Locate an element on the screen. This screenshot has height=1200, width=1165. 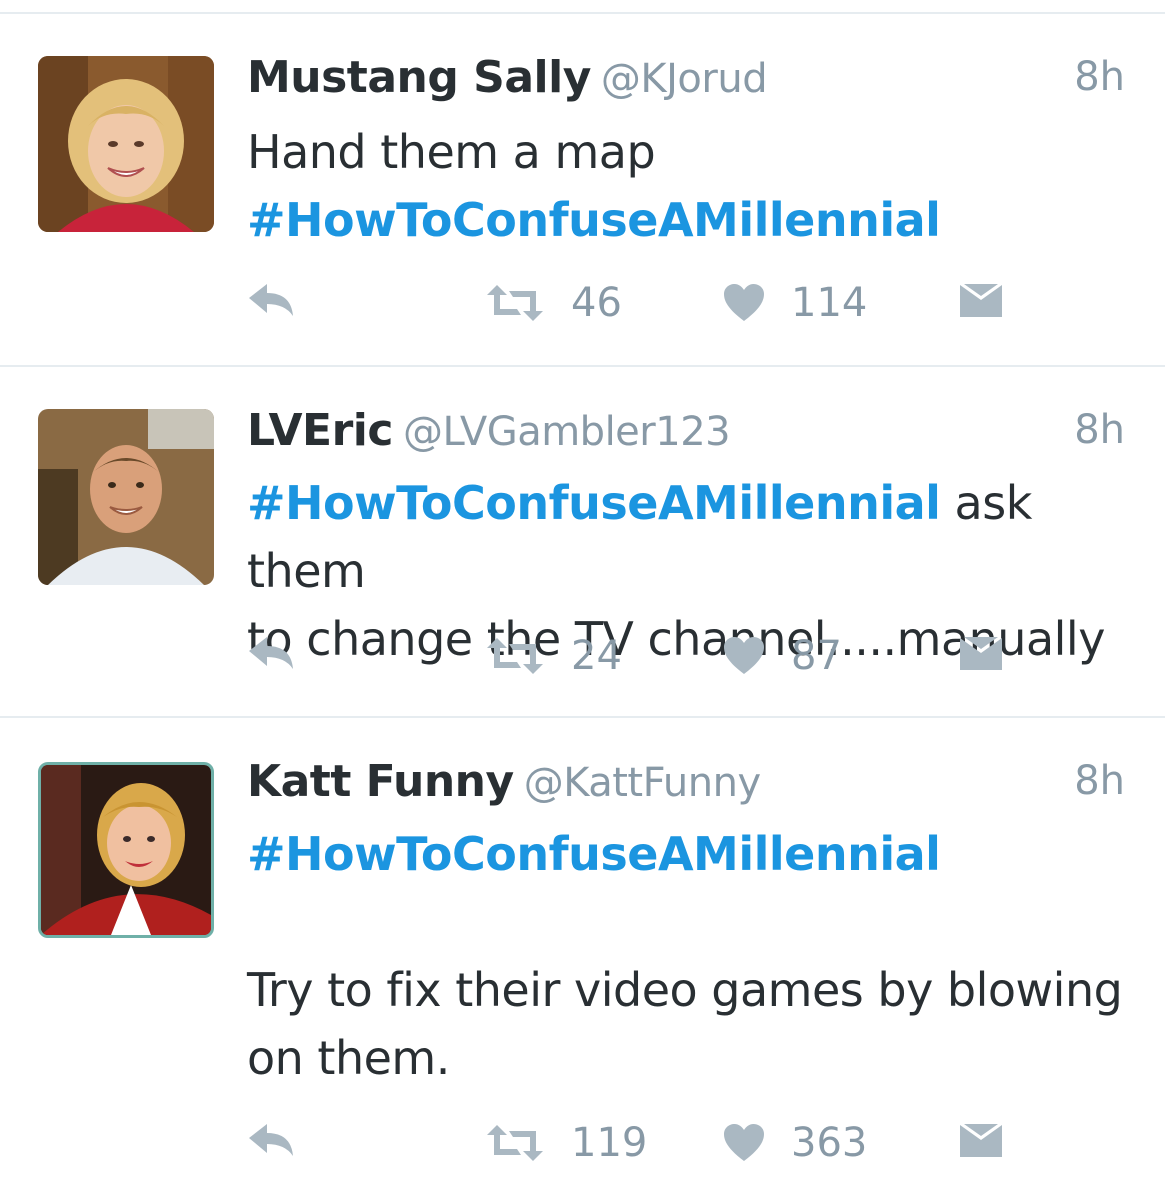
tweet-header: LVEric @LVGambler123 8h is located at coordinates (686, 433).